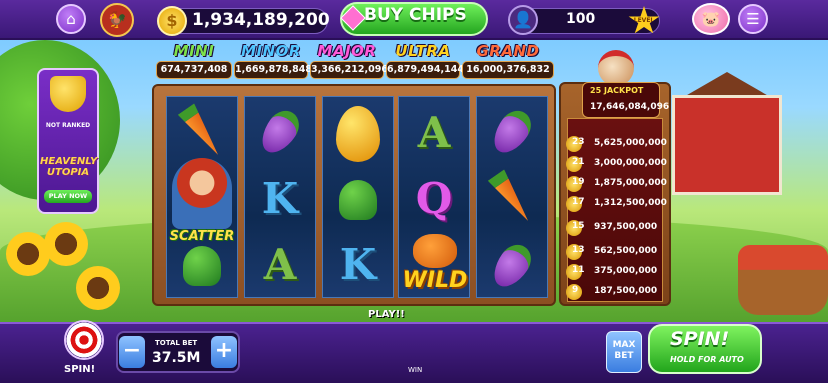 The image size is (828, 383). Describe the element at coordinates (707, 359) in the screenshot. I see `spin-button-sublabel: HOLD FOR AUTO` at that location.